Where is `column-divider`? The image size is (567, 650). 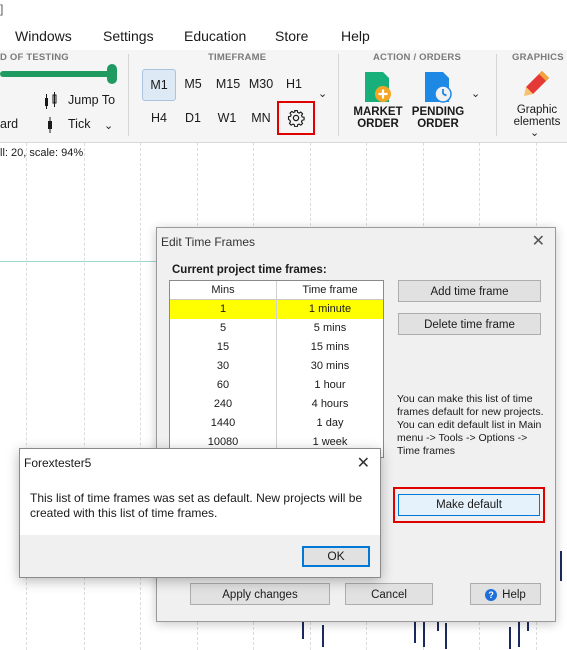
column-divider is located at coordinates (276, 369).